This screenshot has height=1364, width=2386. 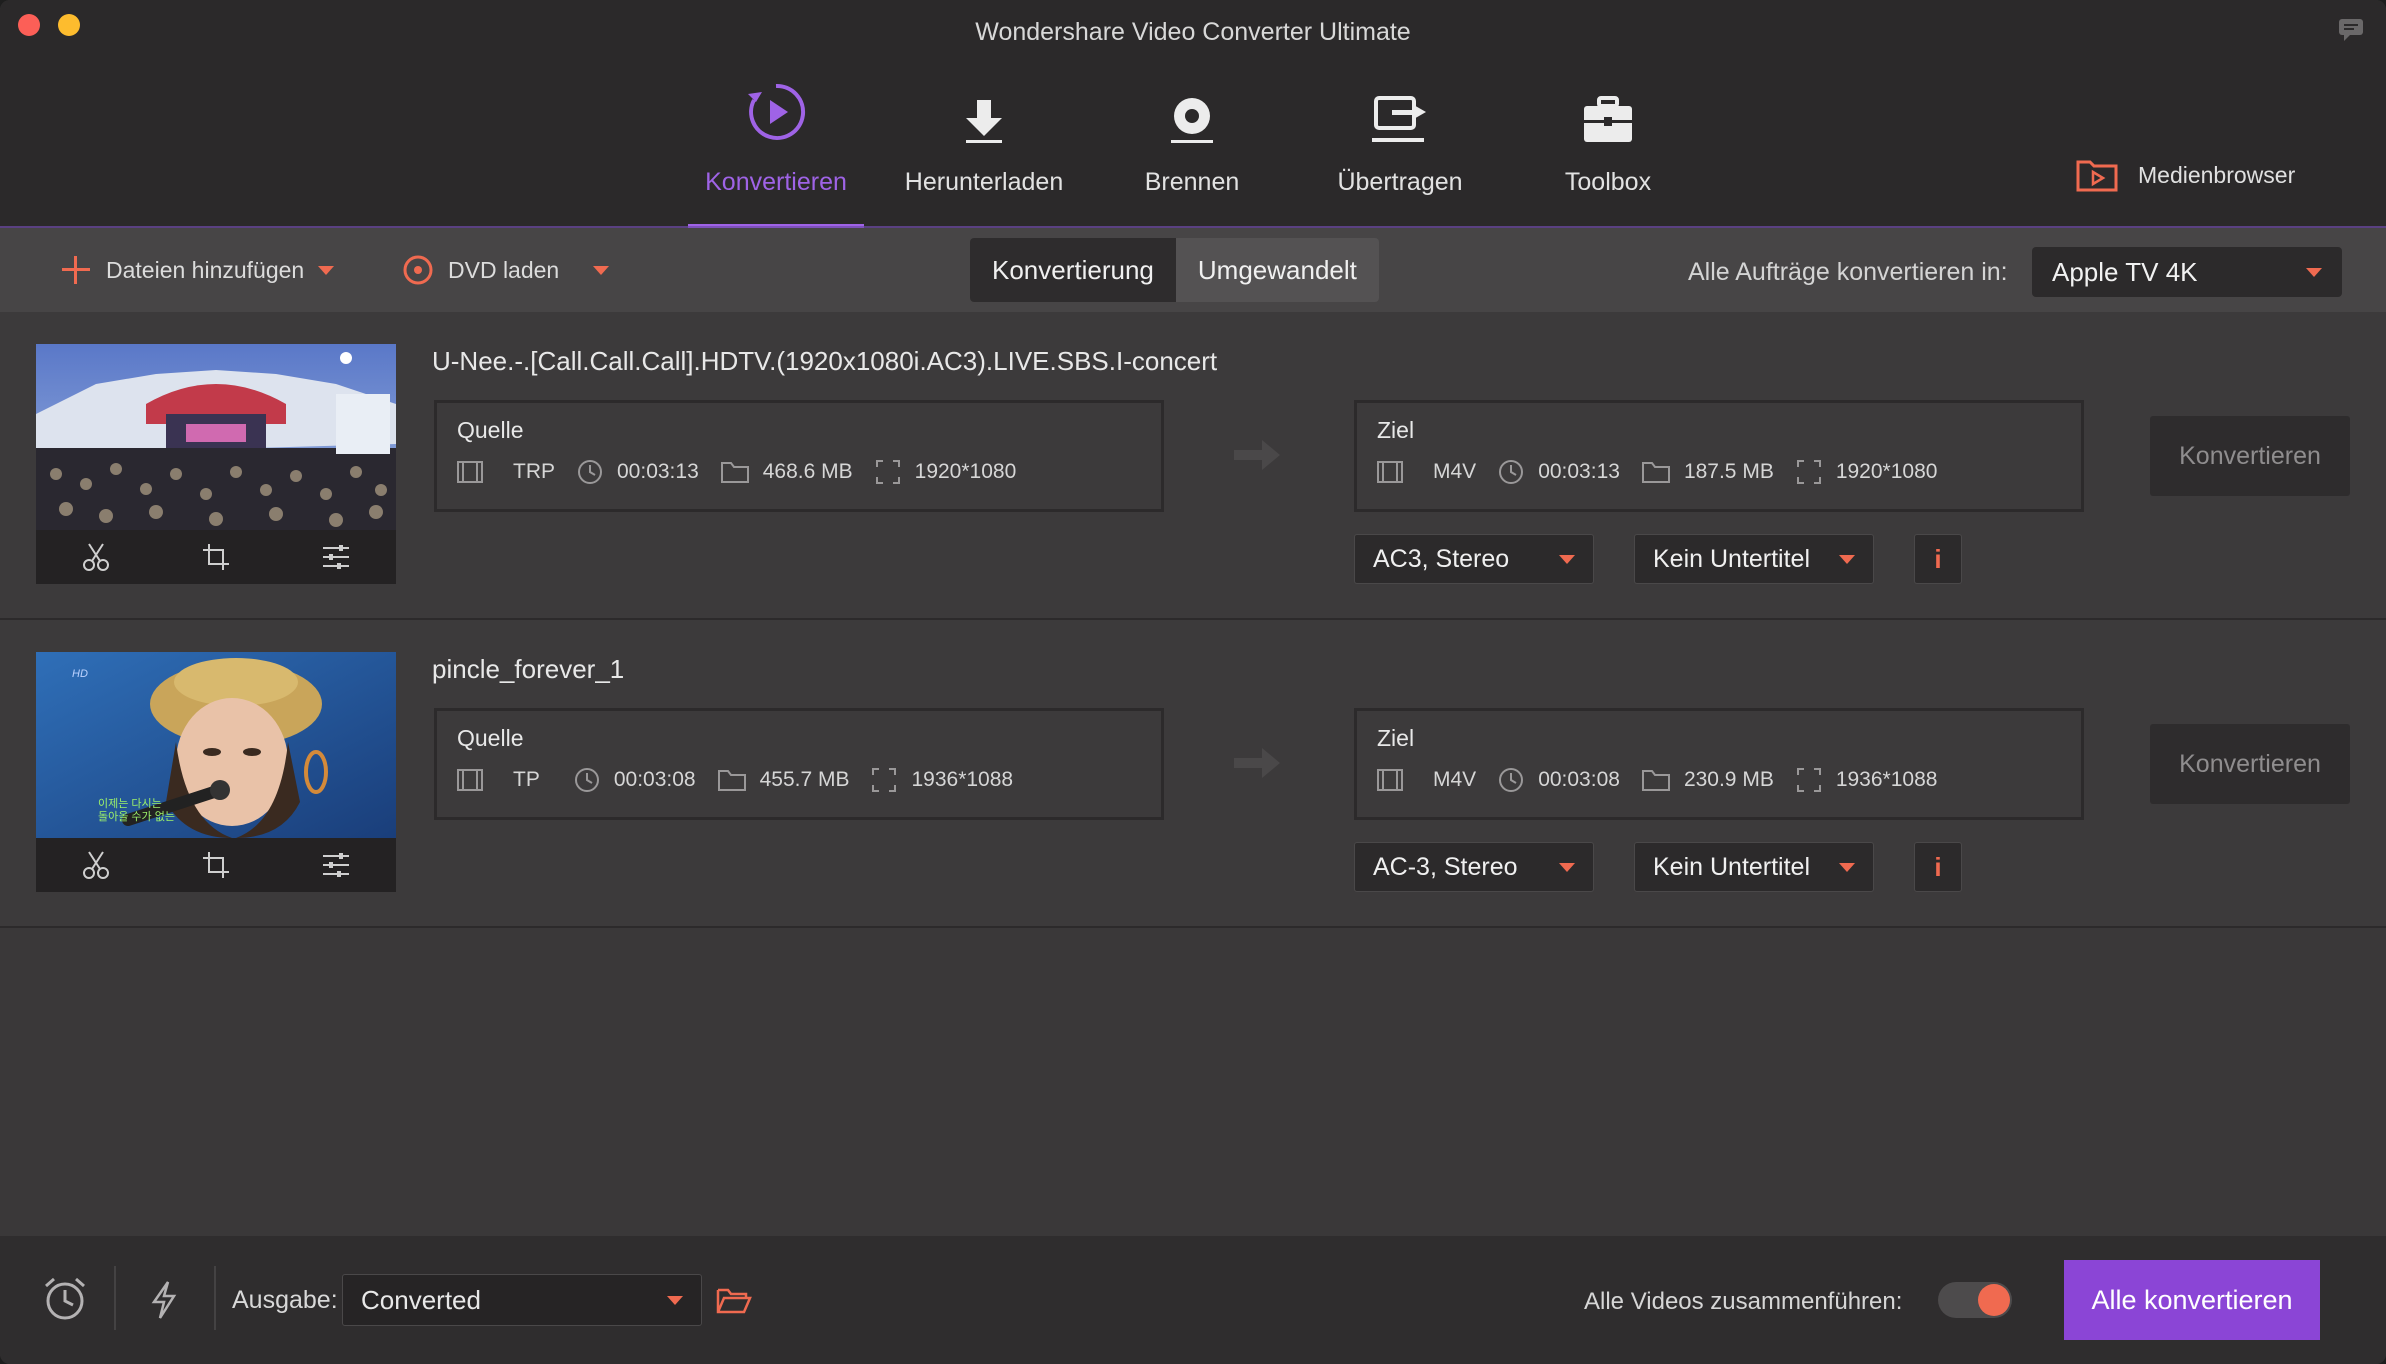 I want to click on video-thumbnail: HD 이제는 다시는 돌아올 수가 없는, so click(x=216, y=772).